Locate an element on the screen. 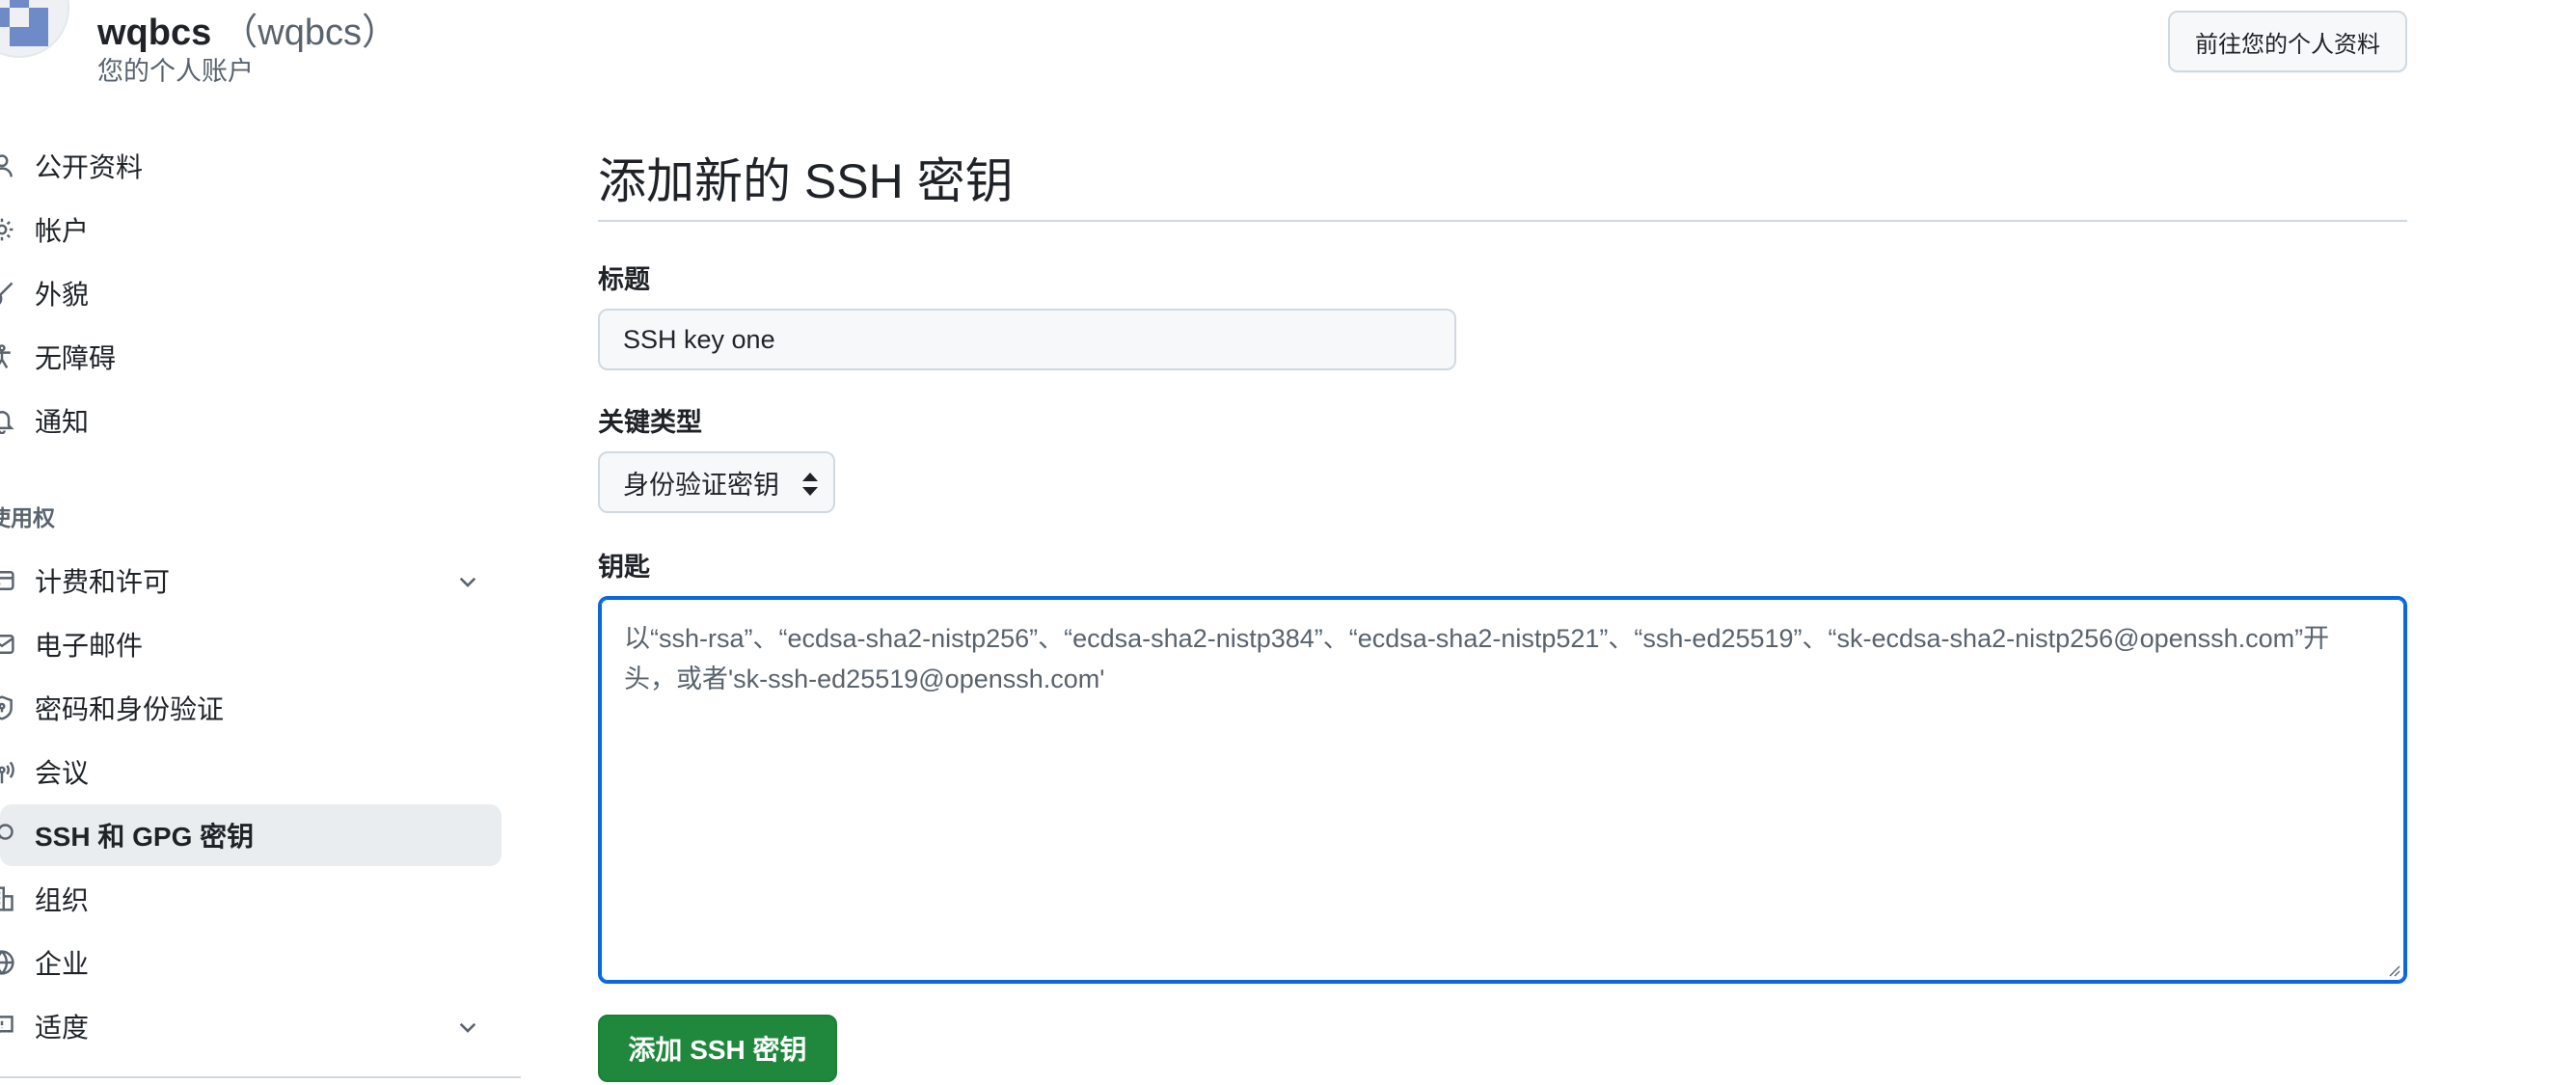  sidebar-item-label: 通知 is located at coordinates (62, 422).